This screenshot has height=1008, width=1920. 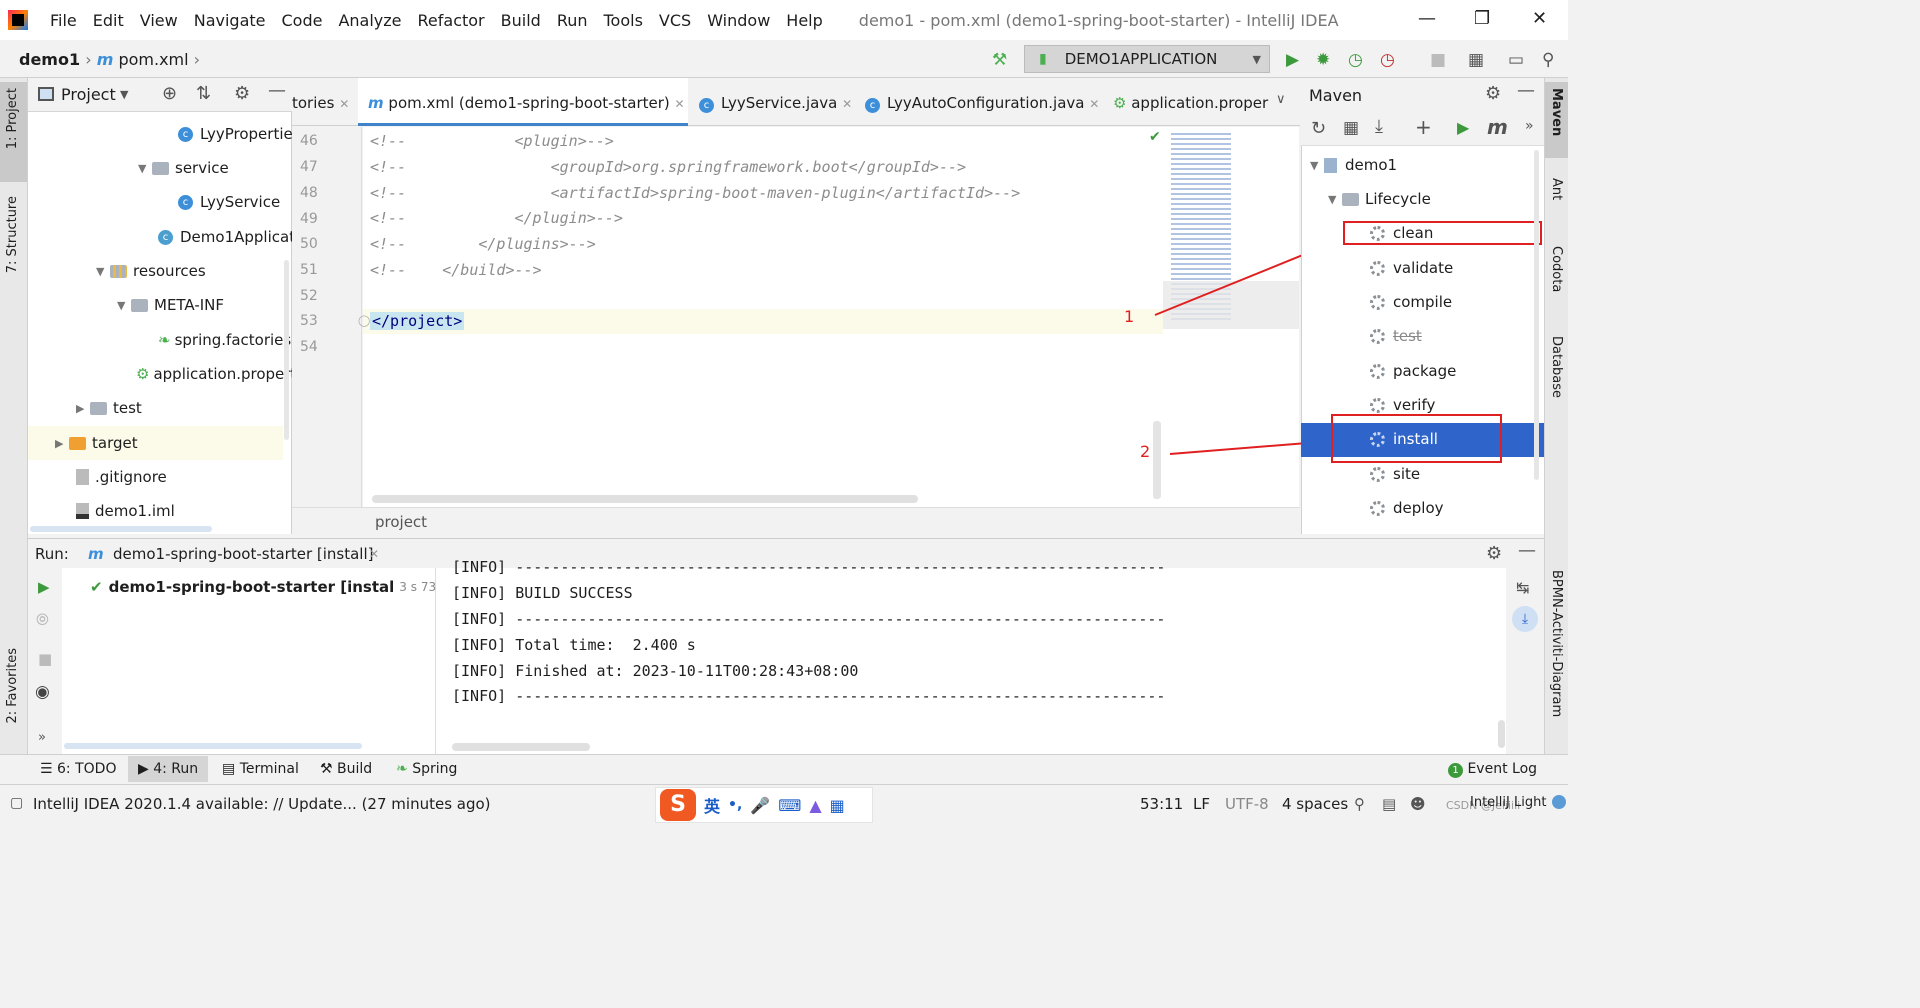 I want to click on maven-goal-site: site, so click(x=1395, y=474).